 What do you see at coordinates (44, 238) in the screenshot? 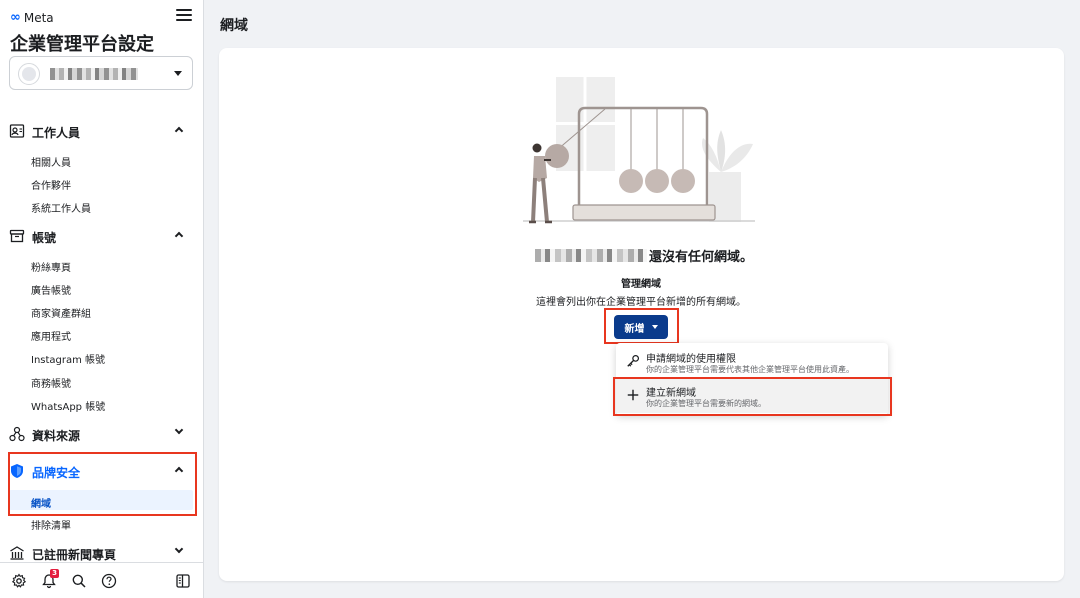
I see `nav-section-label: 帳號` at bounding box center [44, 238].